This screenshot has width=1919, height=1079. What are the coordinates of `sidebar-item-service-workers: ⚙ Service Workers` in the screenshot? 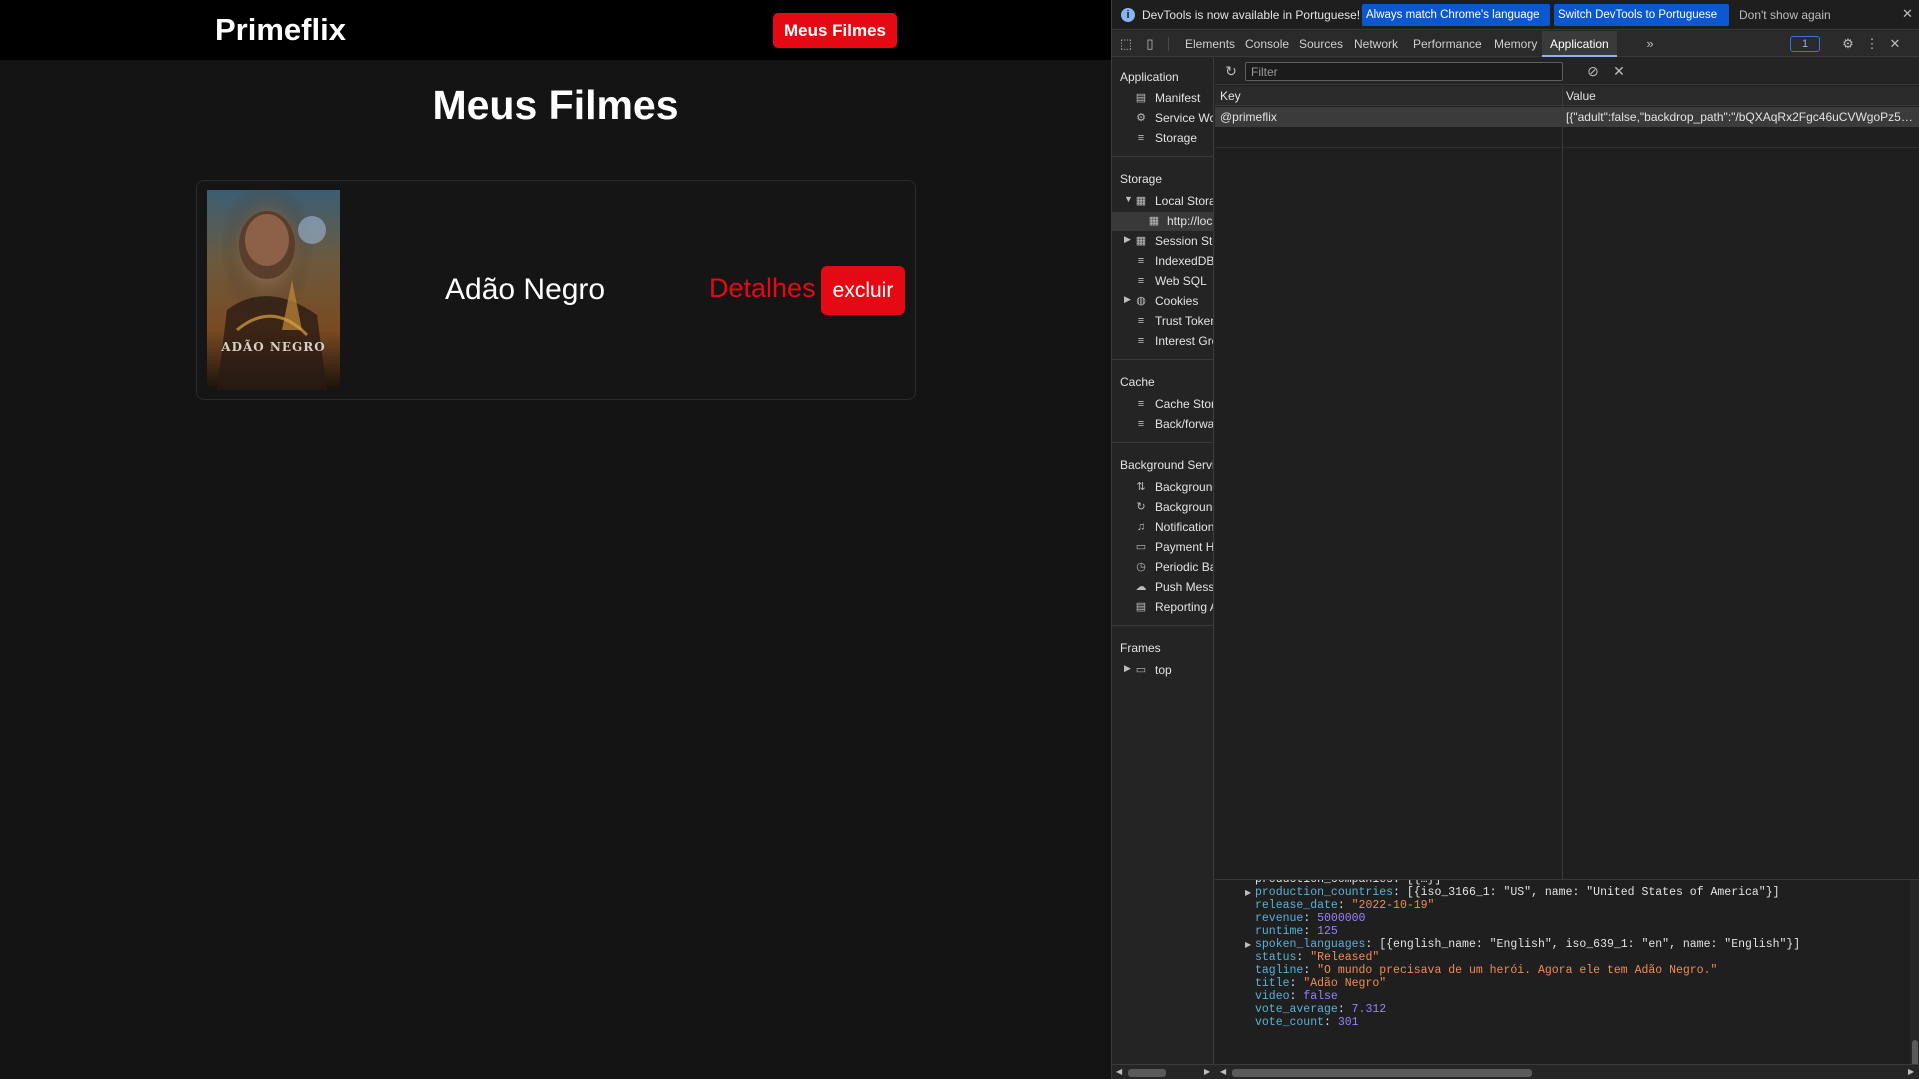 It's located at (1162, 118).